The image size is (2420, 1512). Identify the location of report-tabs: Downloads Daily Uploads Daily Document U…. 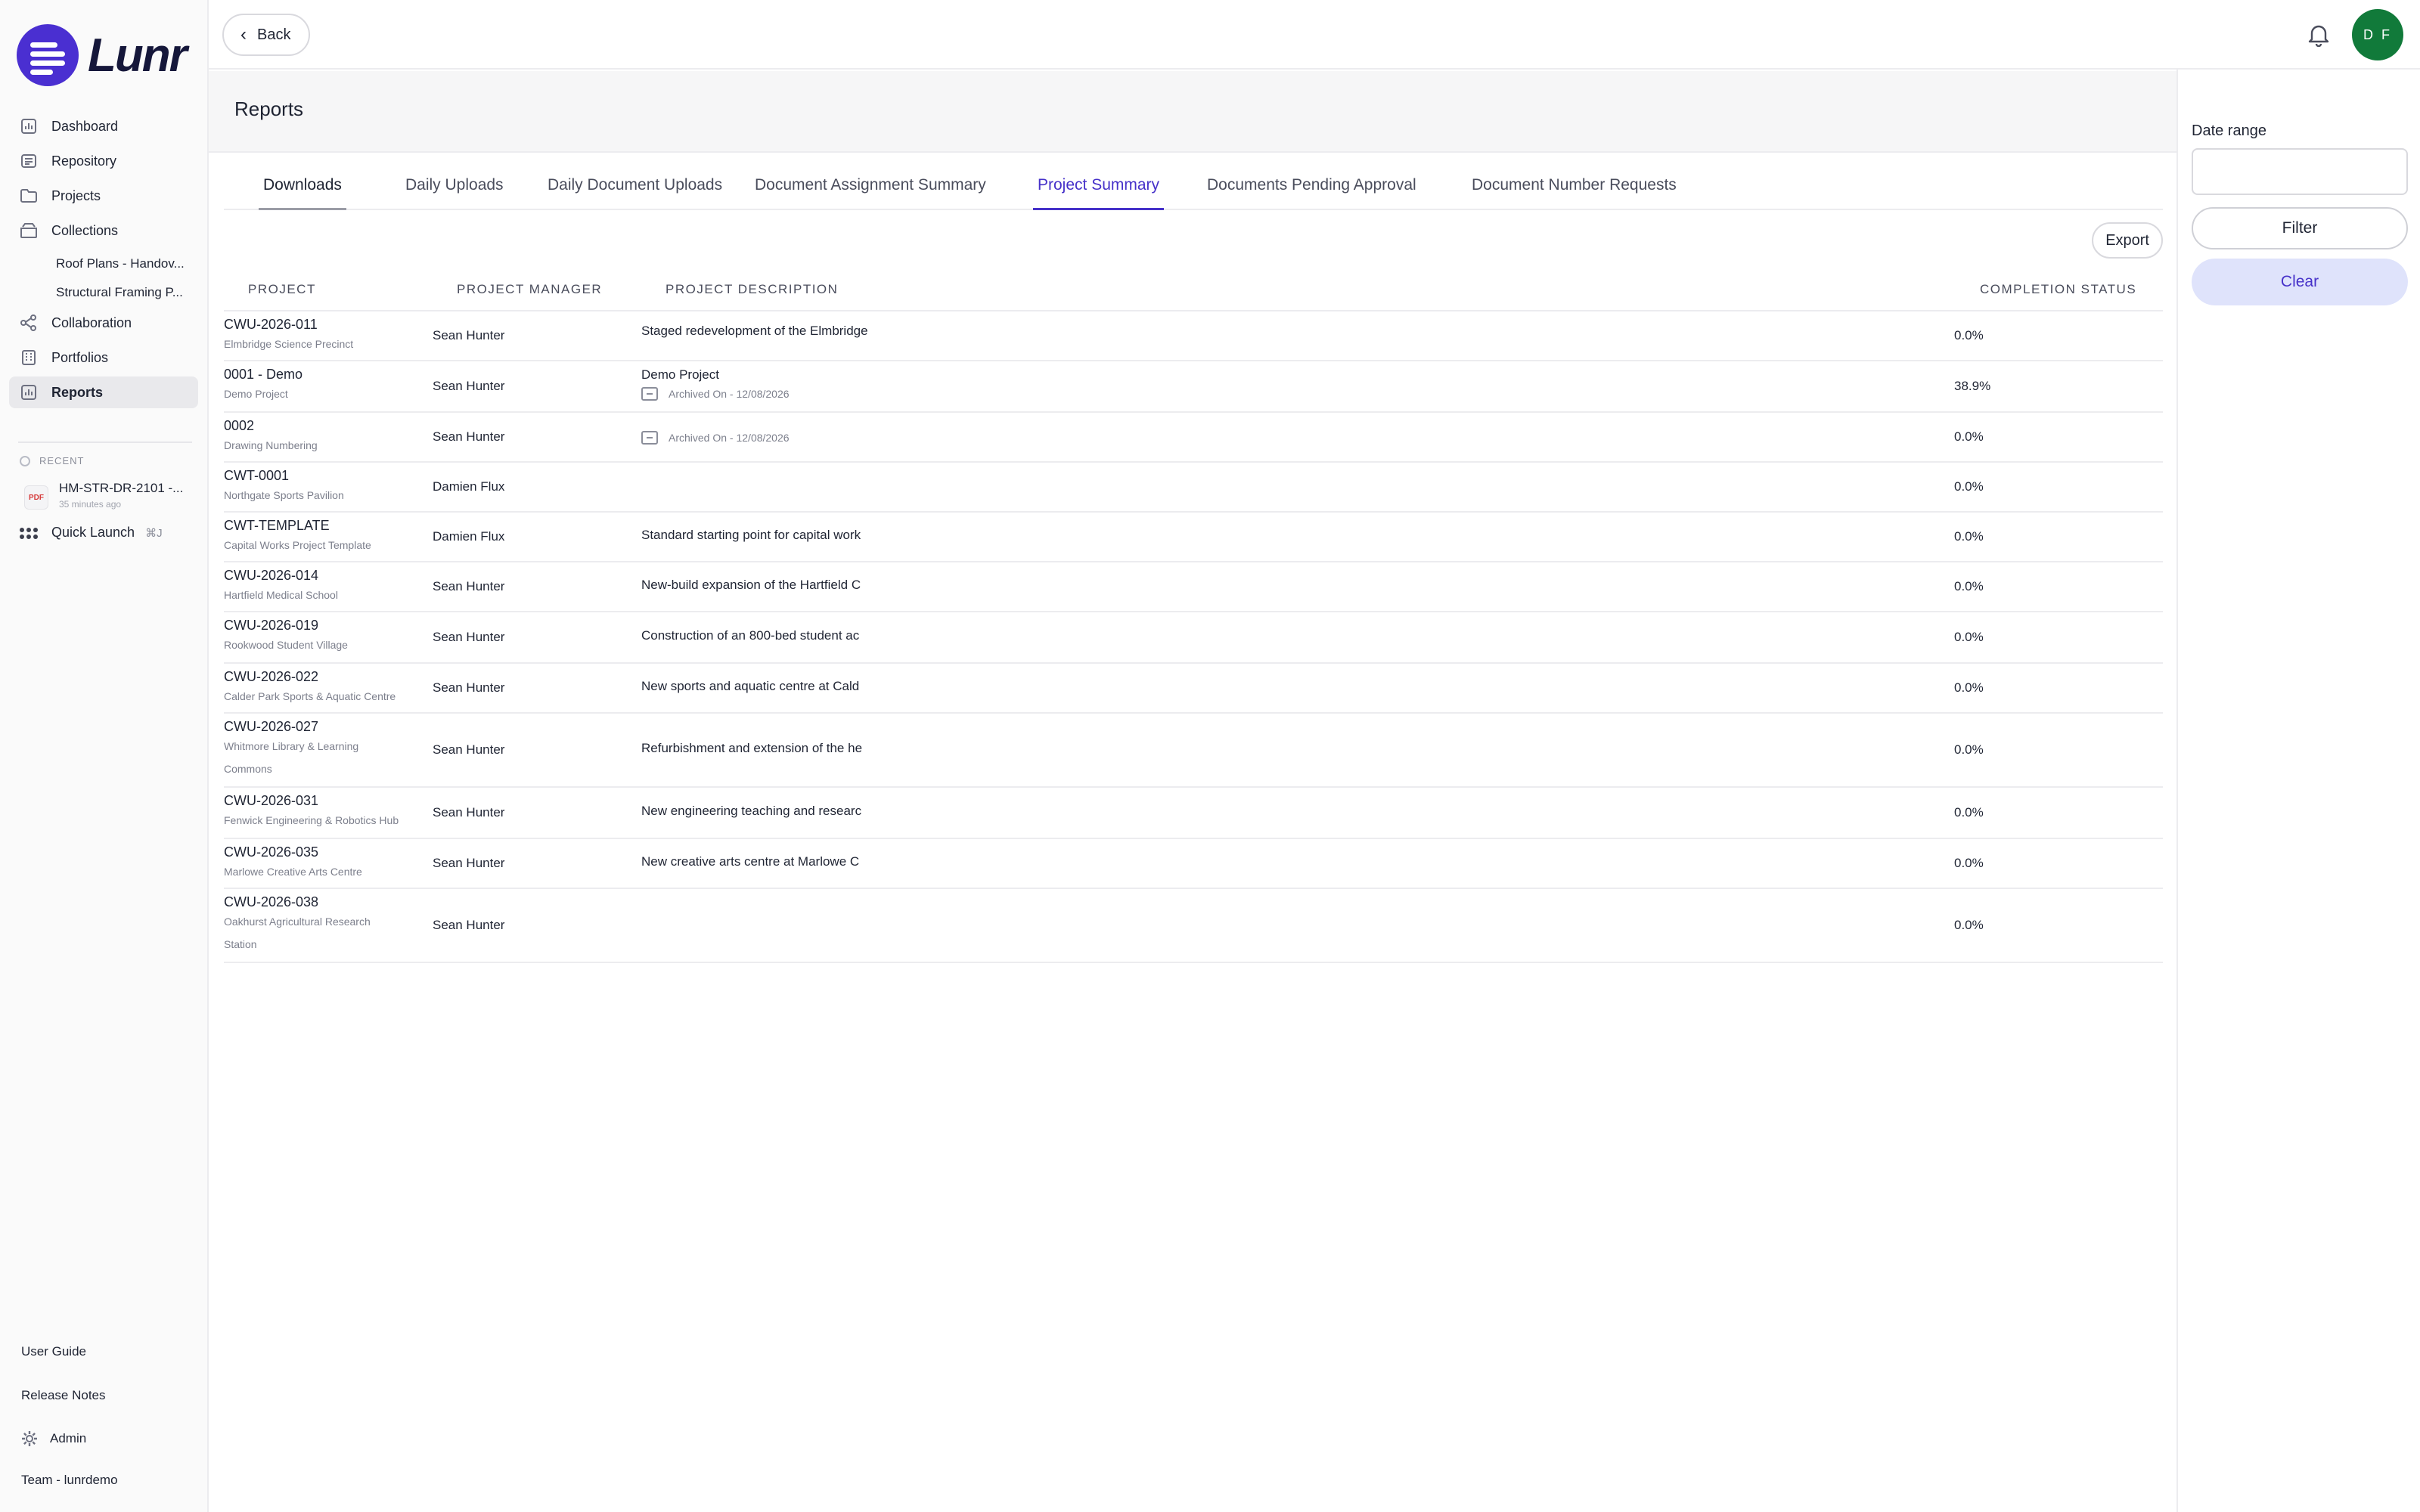
(1193, 189).